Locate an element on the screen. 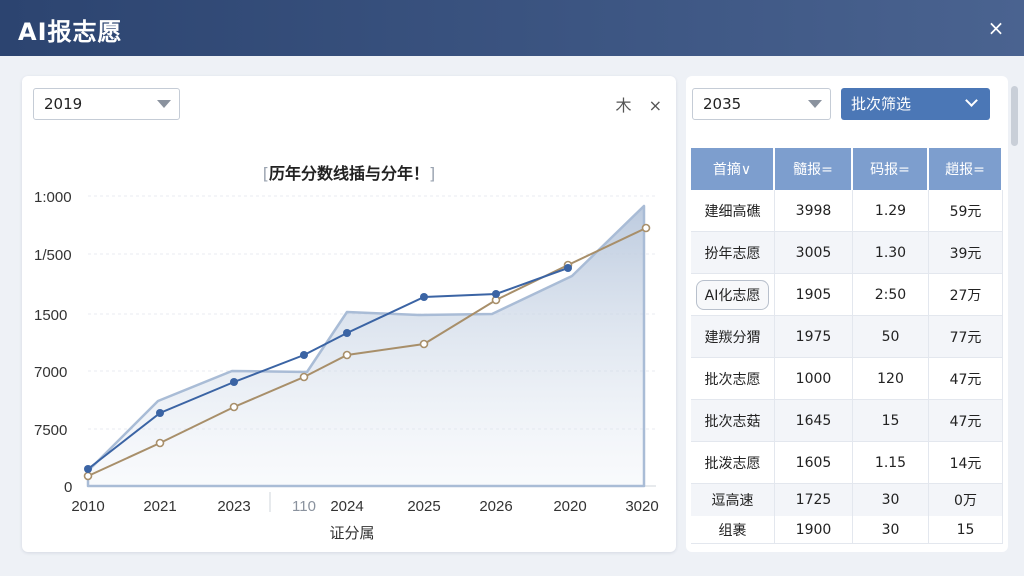 Image resolution: width=1024 pixels, height=576 pixels. y-tick-label: 1:000 is located at coordinates (53, 197).